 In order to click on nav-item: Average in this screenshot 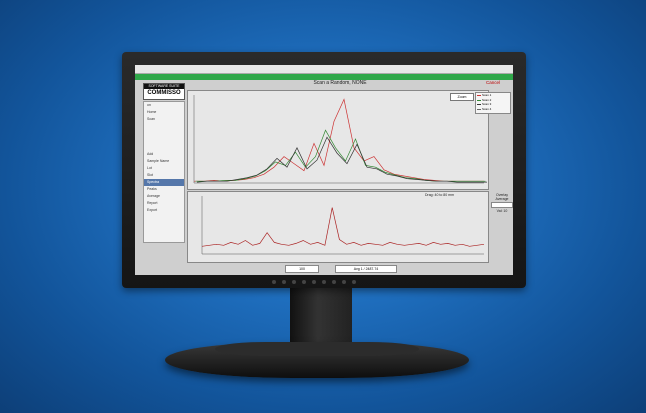, I will do `click(164, 196)`.